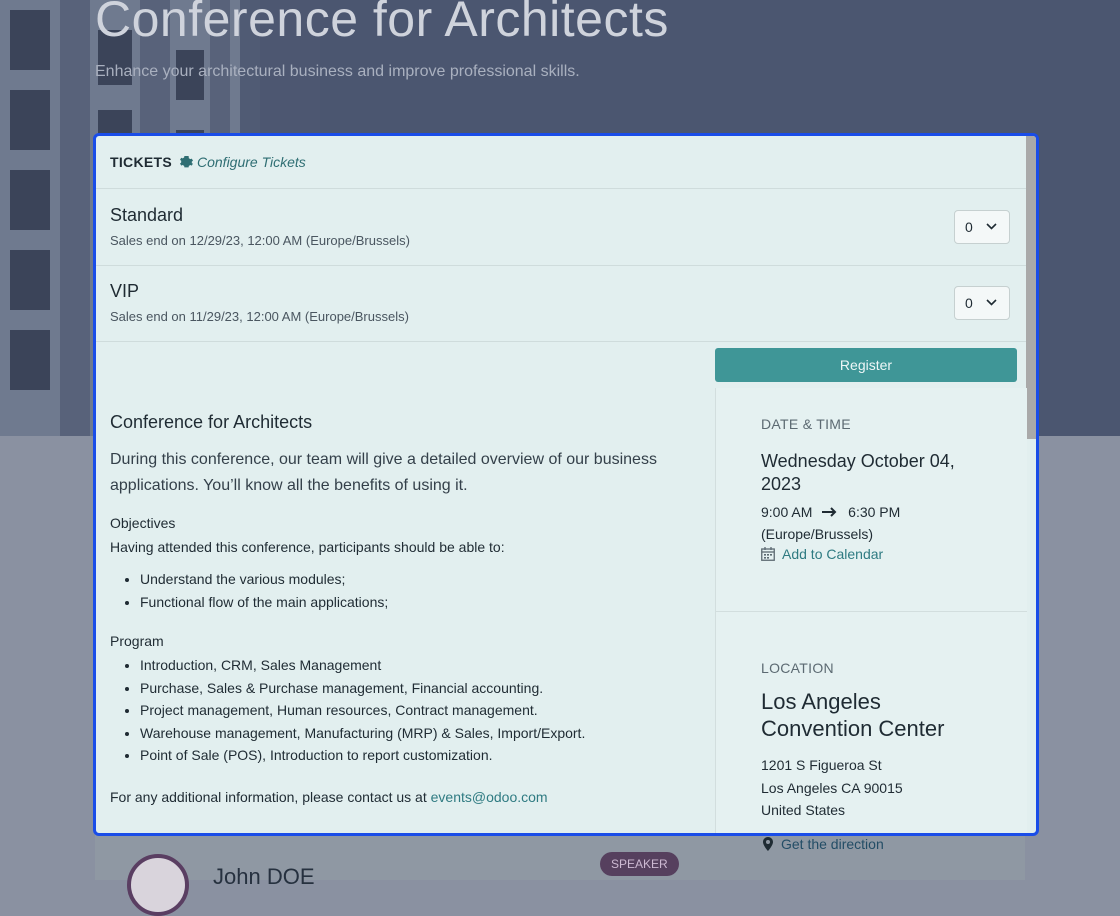 This screenshot has height=916, width=1120. Describe the element at coordinates (858, 472) in the screenshot. I see `event-date: Wednesday October 04, 2023` at that location.